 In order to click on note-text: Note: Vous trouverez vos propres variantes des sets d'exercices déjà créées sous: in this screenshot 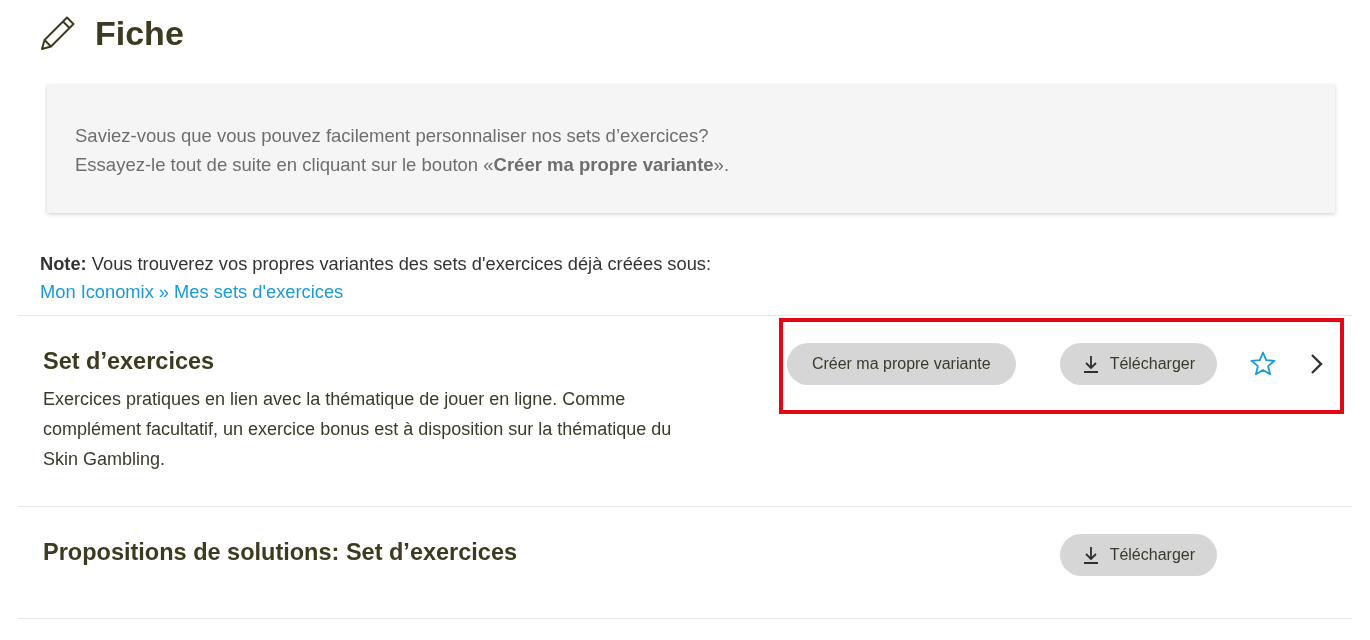, I will do `click(376, 264)`.